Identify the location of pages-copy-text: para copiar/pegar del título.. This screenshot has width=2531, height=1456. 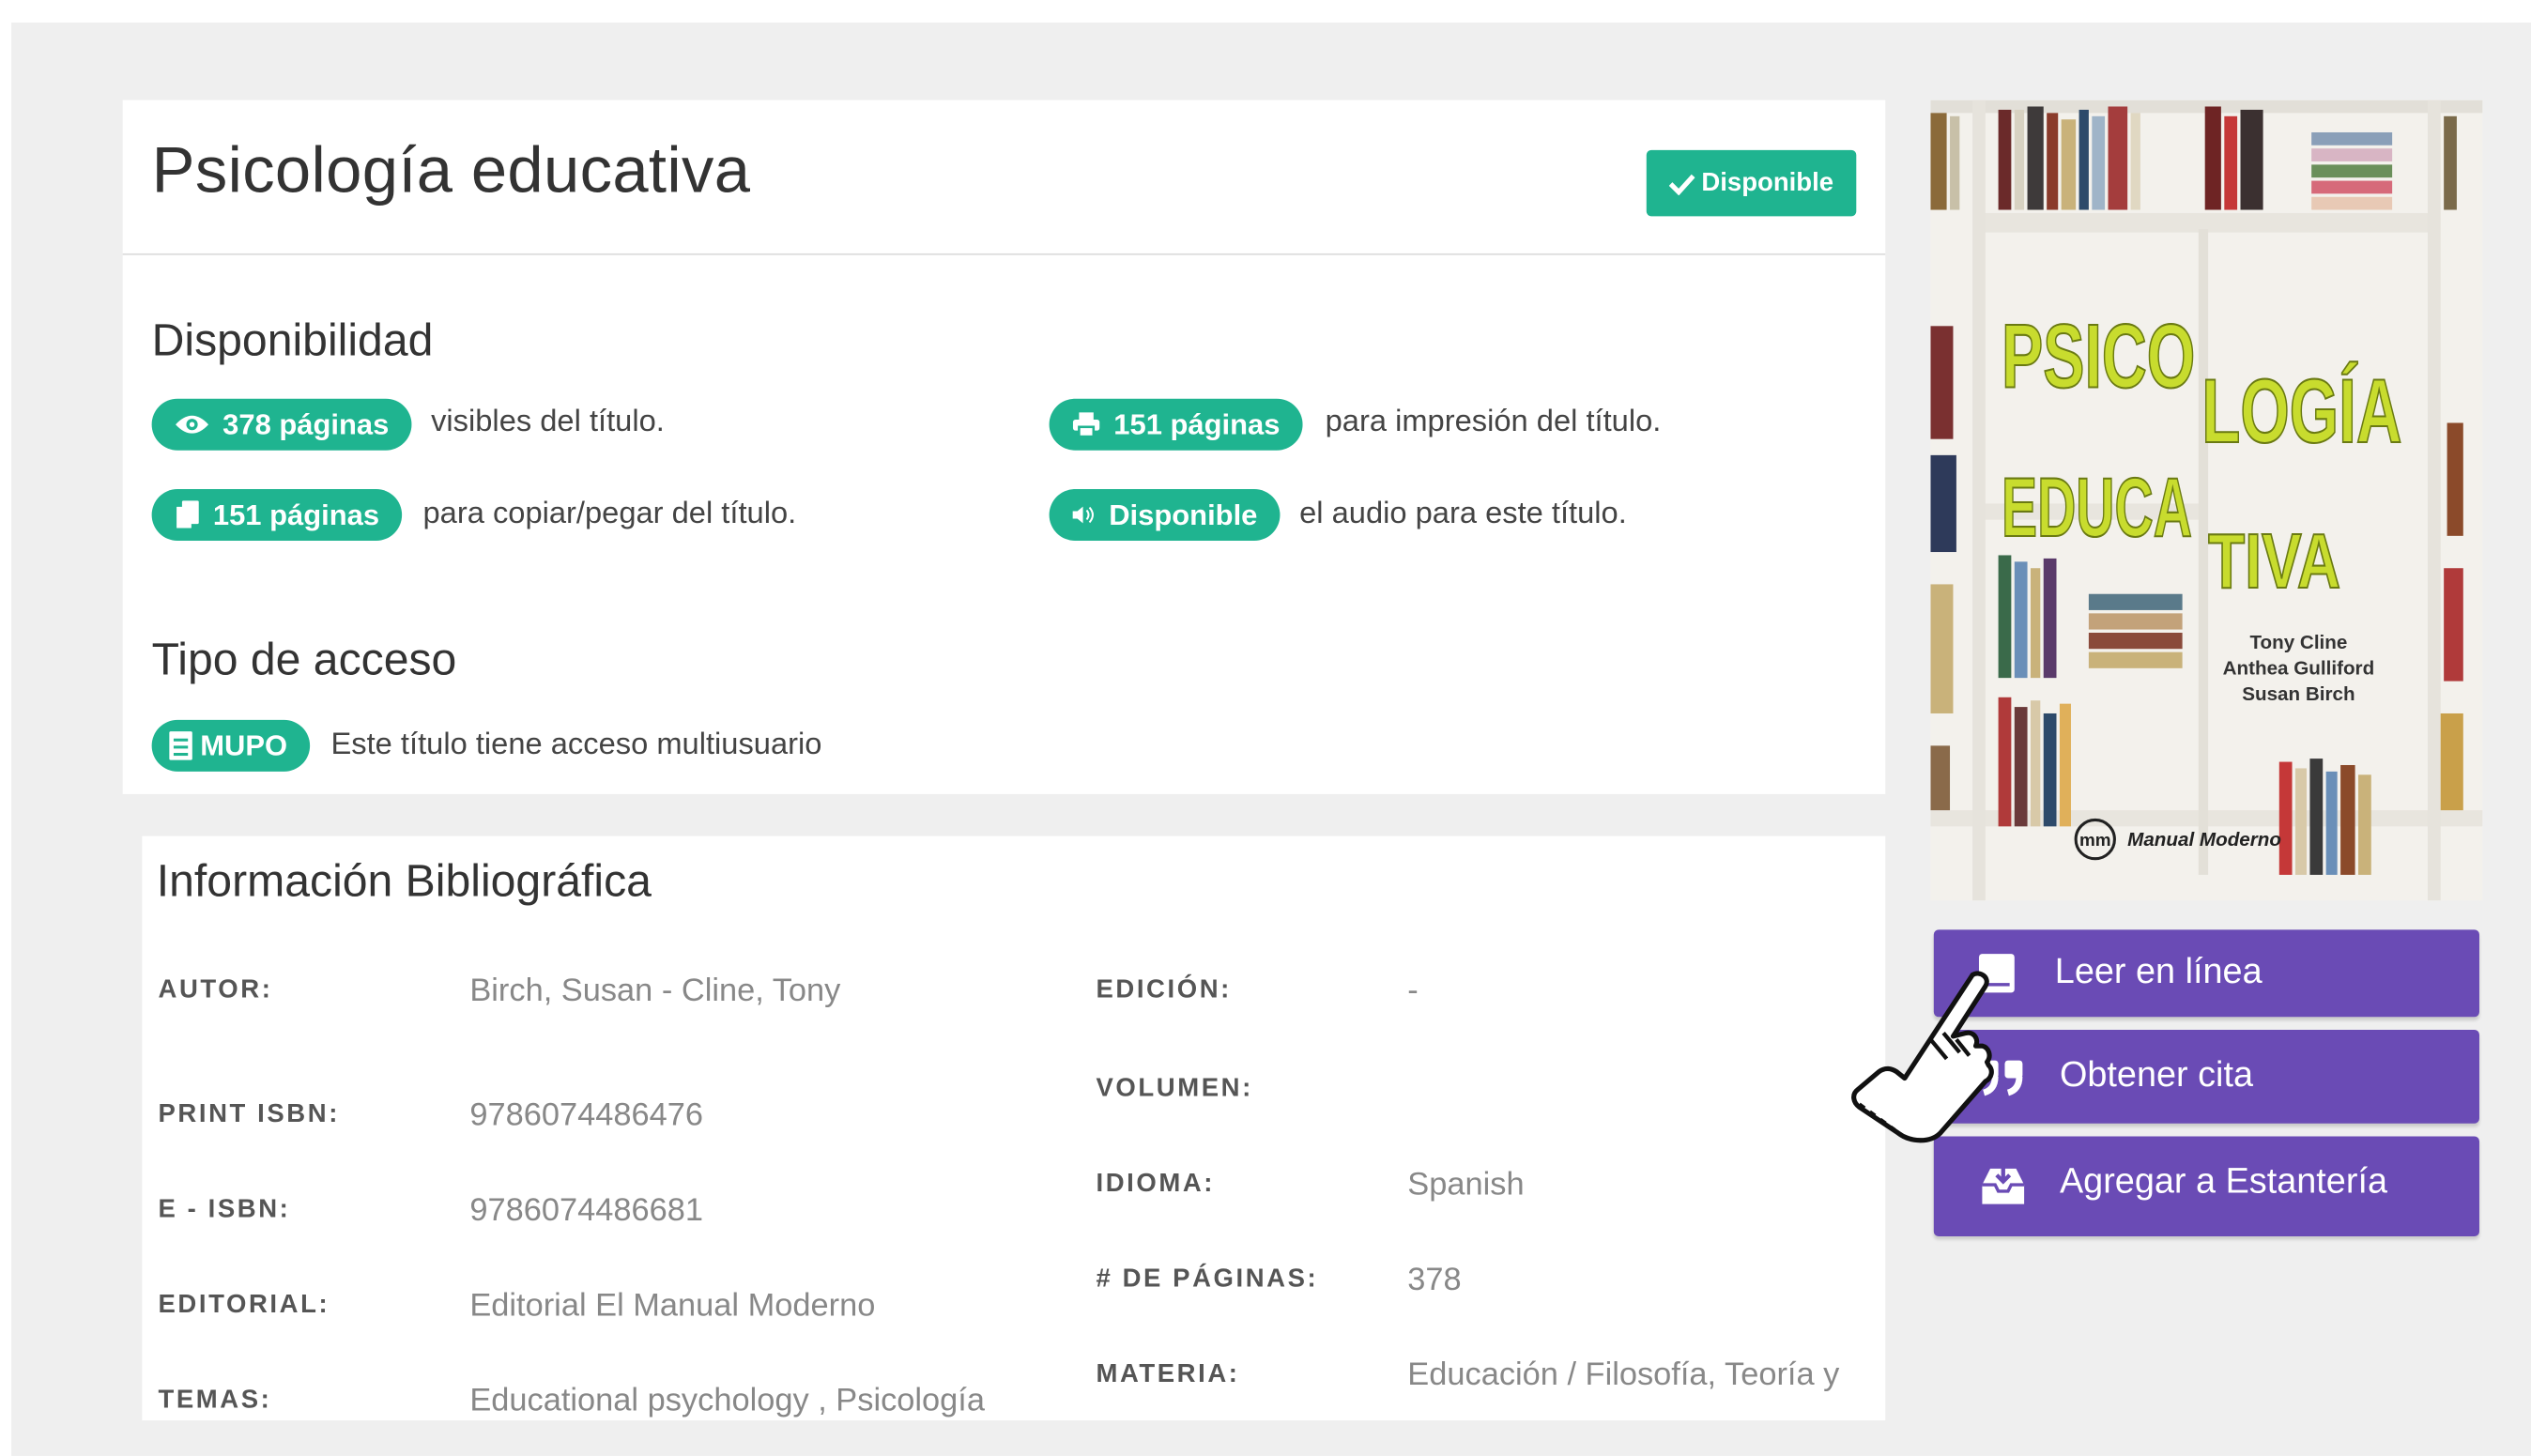
(609, 514).